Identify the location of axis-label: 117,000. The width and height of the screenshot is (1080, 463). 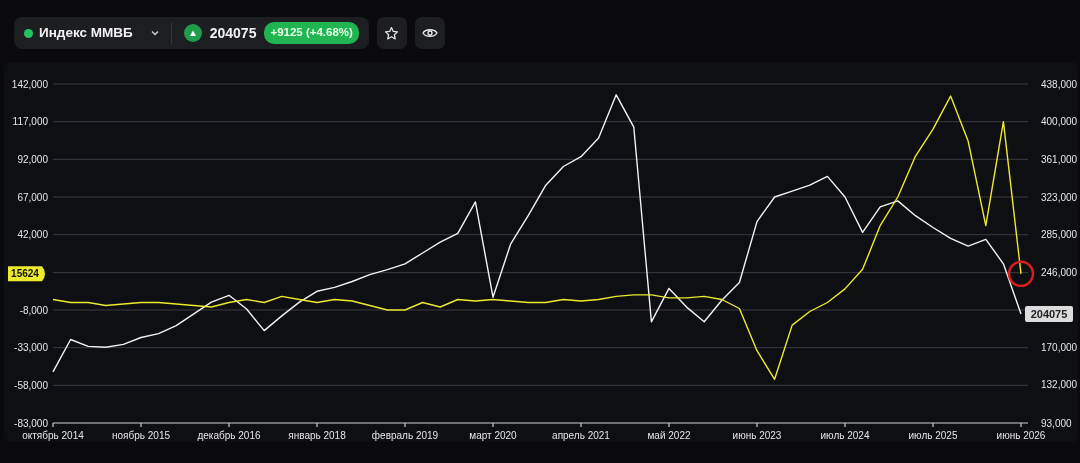
(30, 122).